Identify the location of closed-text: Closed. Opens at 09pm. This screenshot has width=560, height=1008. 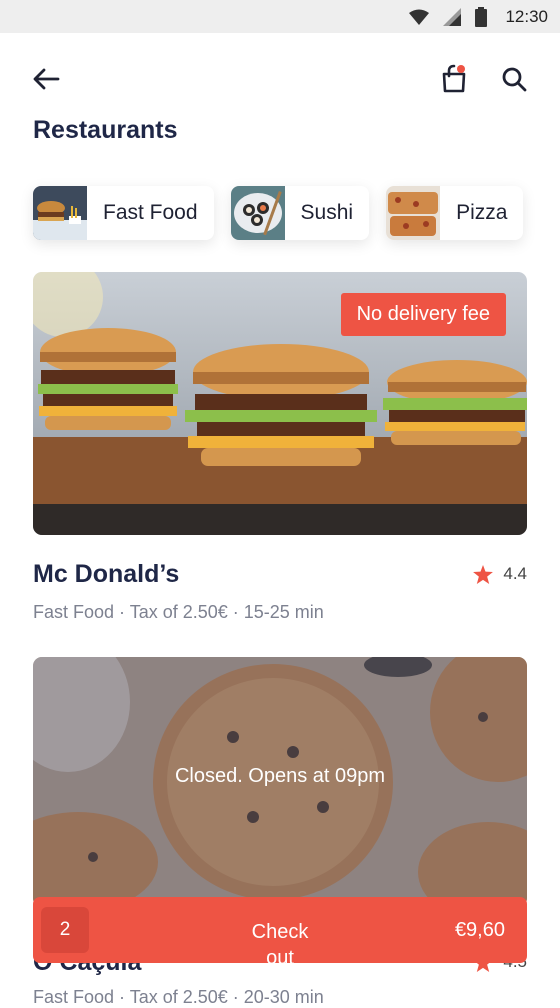
(280, 775).